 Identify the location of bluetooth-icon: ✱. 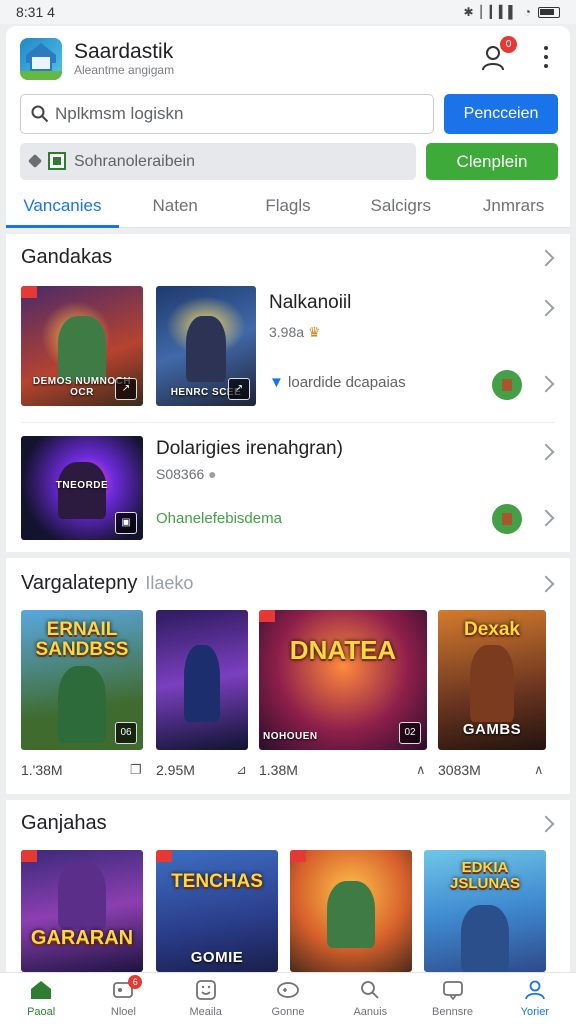
(468, 12).